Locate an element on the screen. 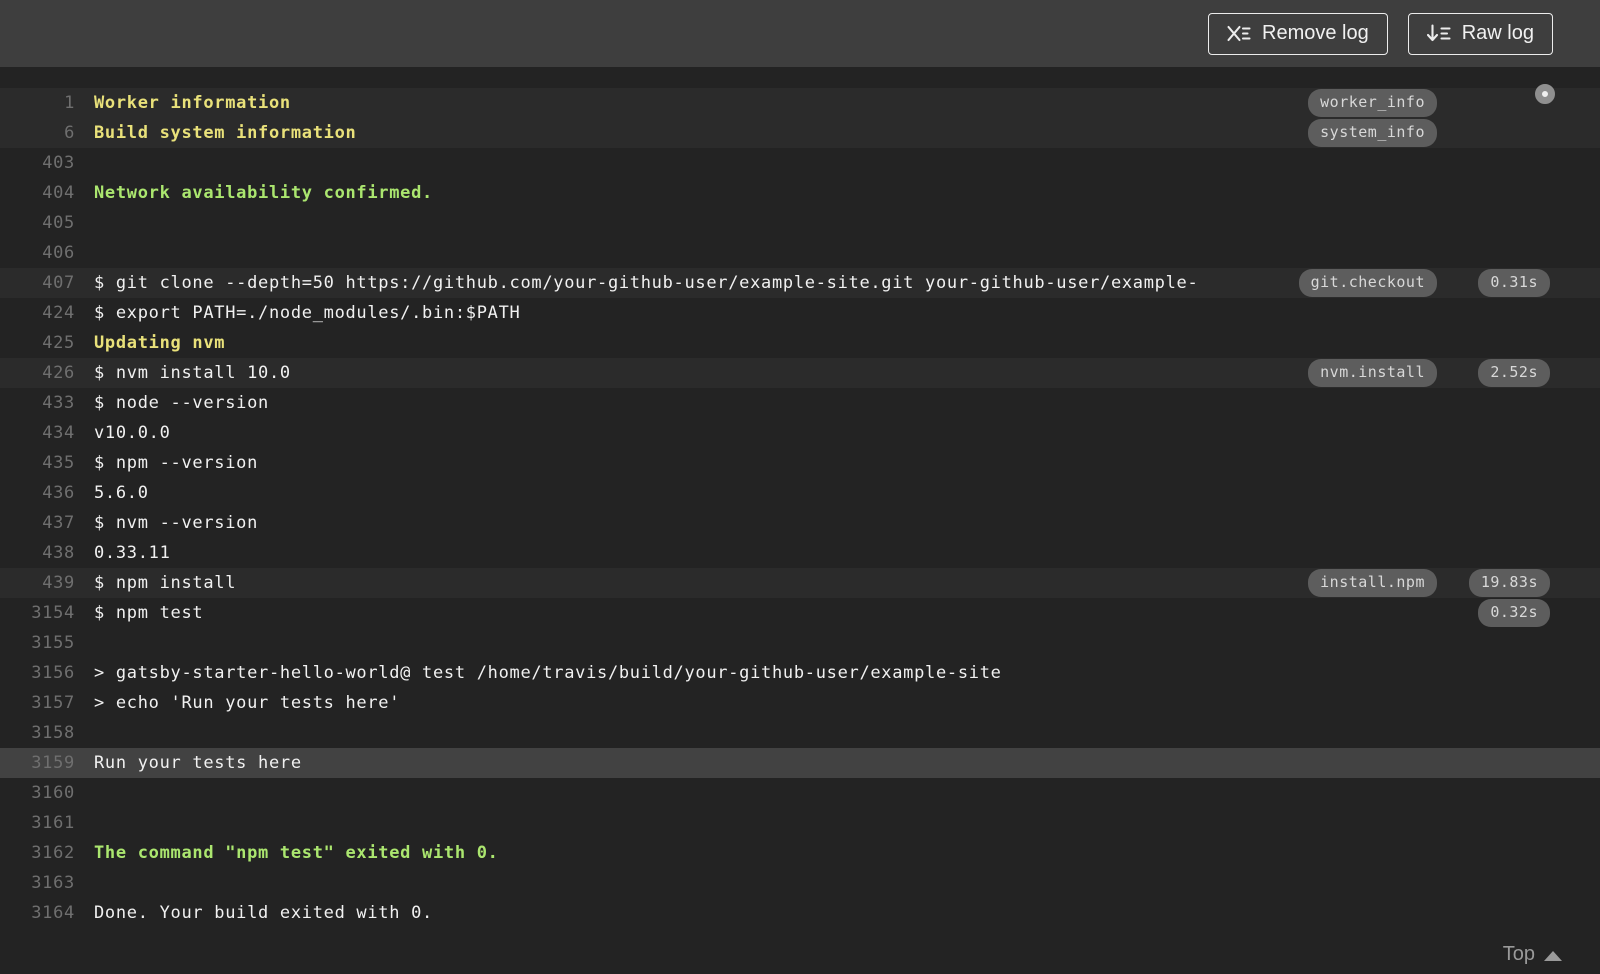 The width and height of the screenshot is (1600, 974). log-line: 3161 is located at coordinates (800, 823).